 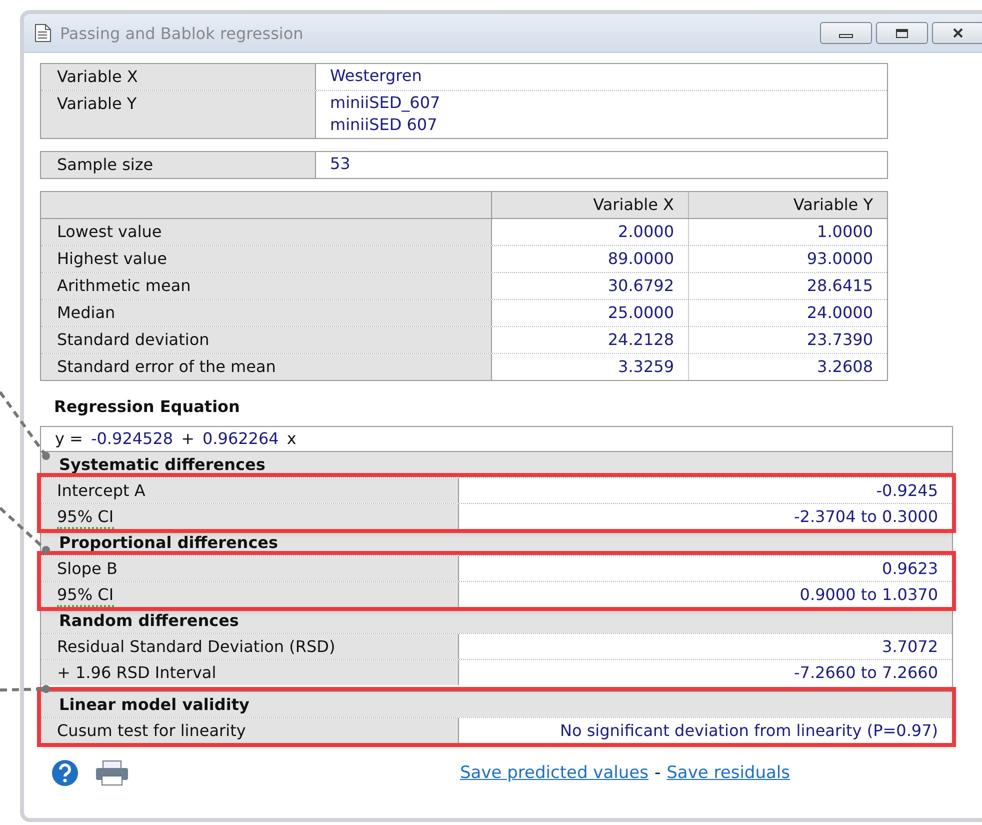 I want to click on row-label: Arithmetic mean, so click(x=266, y=286).